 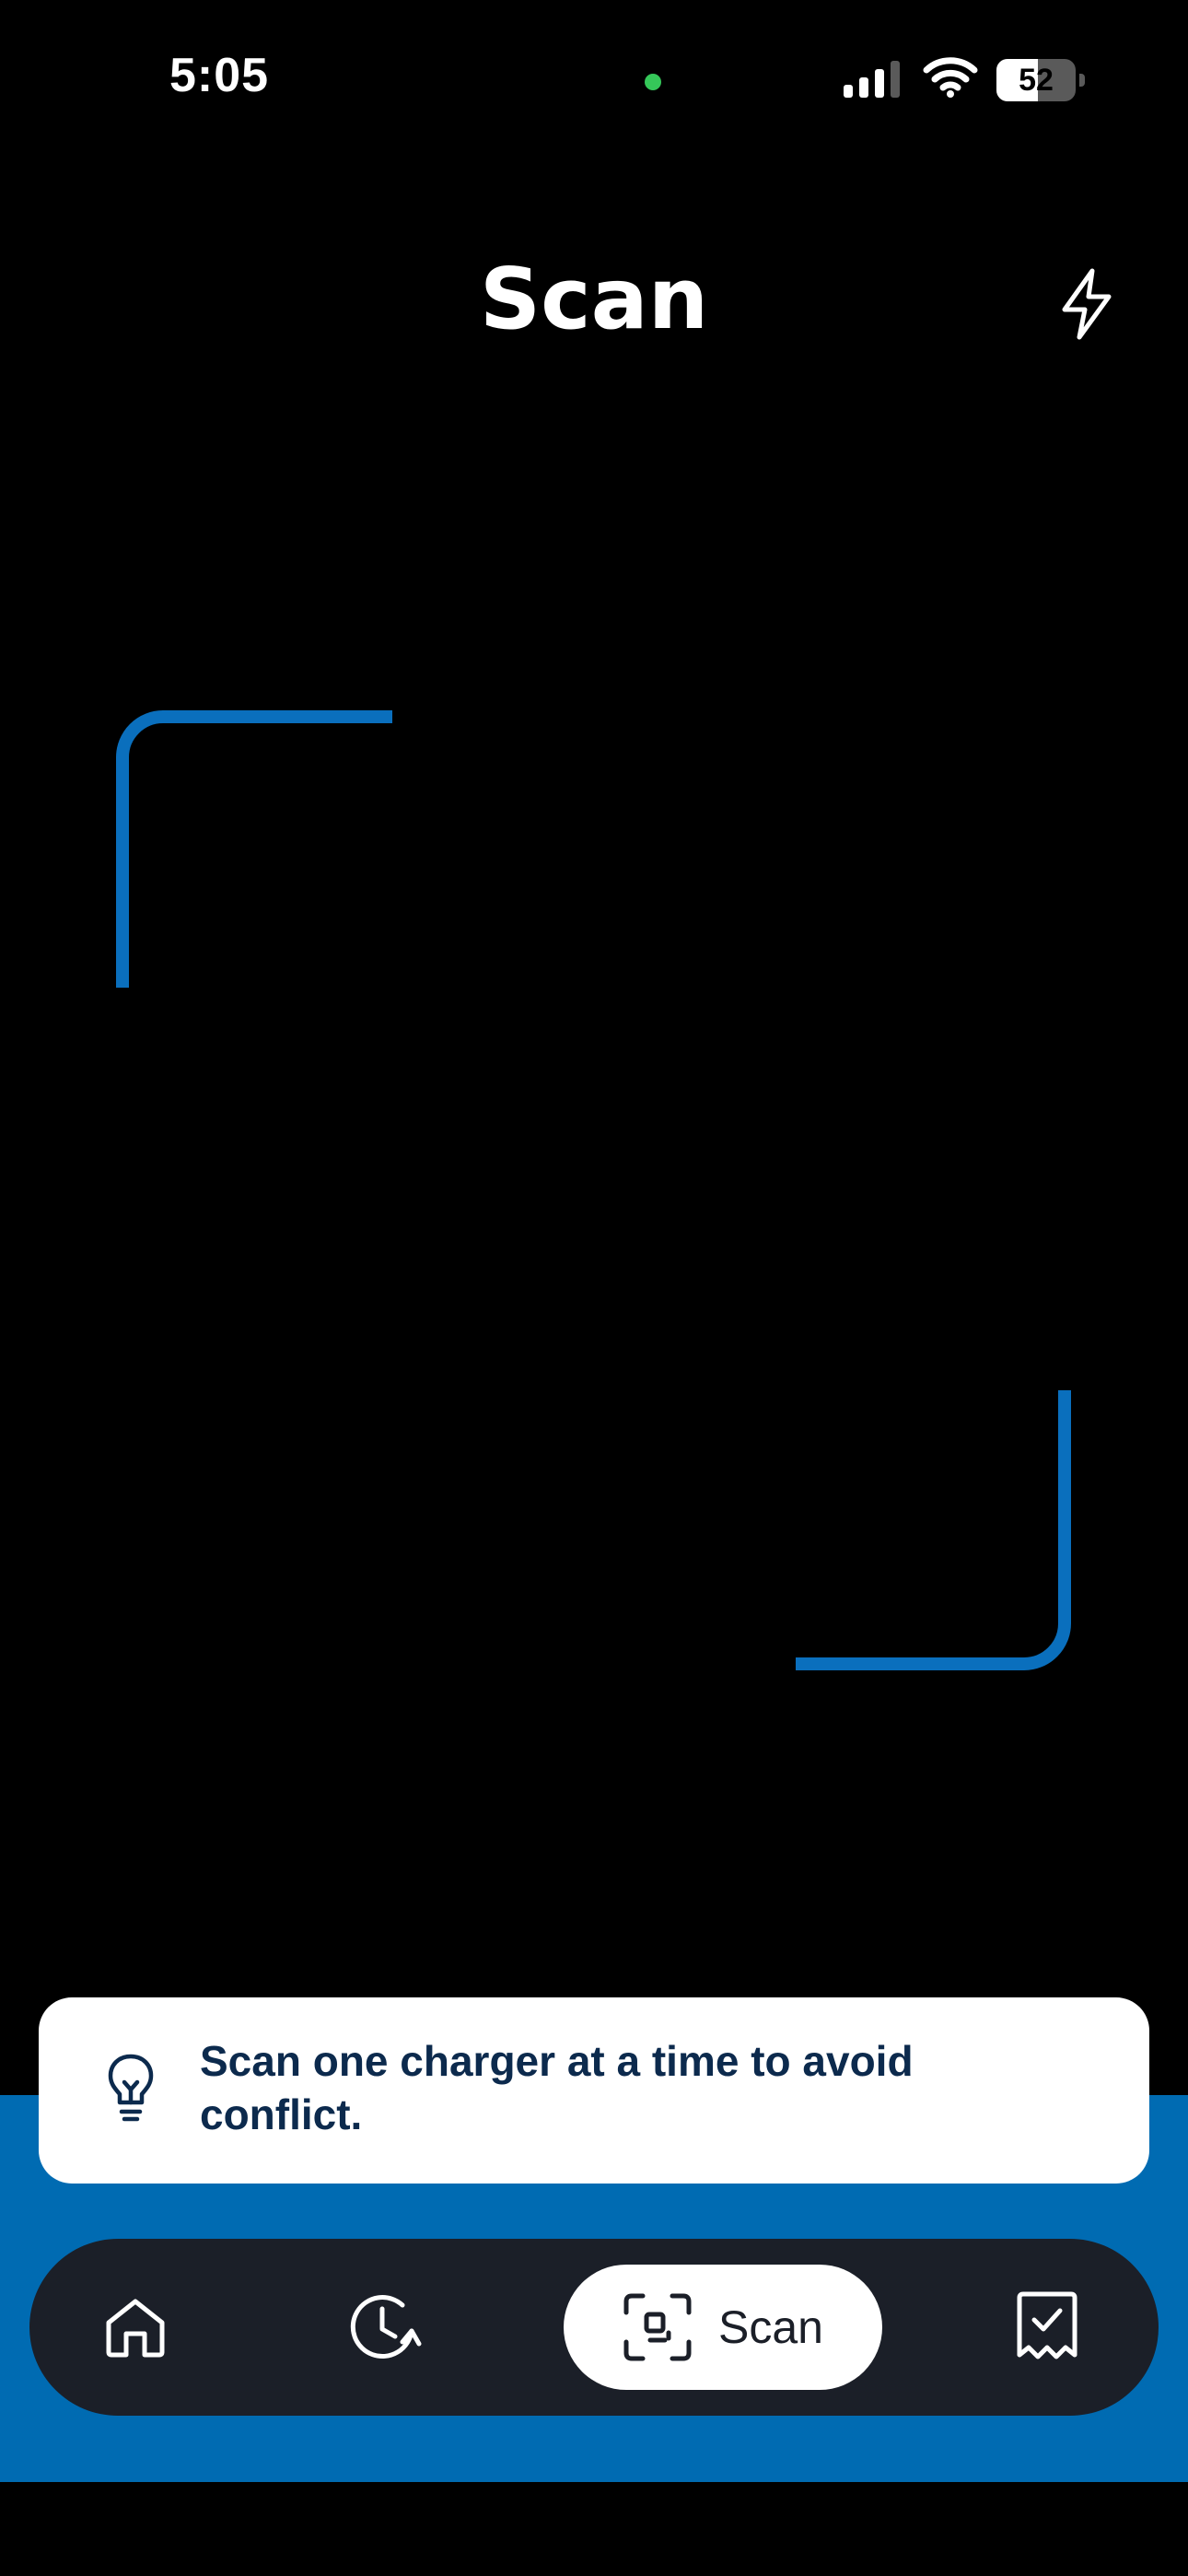 I want to click on battery-body: 52, so click(x=1036, y=80).